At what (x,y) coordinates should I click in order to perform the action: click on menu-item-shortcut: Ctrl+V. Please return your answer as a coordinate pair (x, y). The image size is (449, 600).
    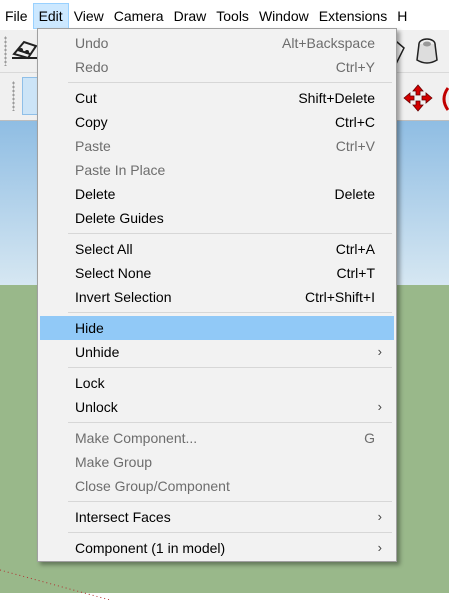
    Looking at the image, I should click on (355, 146).